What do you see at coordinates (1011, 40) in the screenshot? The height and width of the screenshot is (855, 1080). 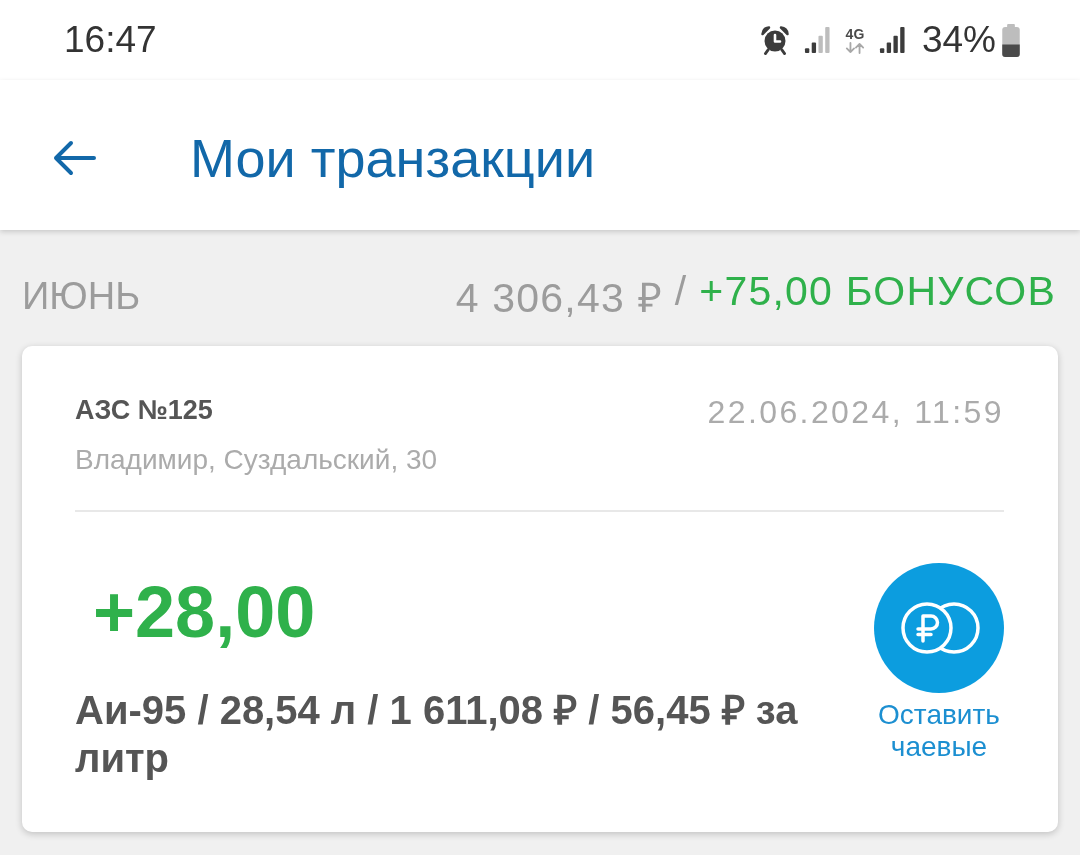 I see `battery-icon` at bounding box center [1011, 40].